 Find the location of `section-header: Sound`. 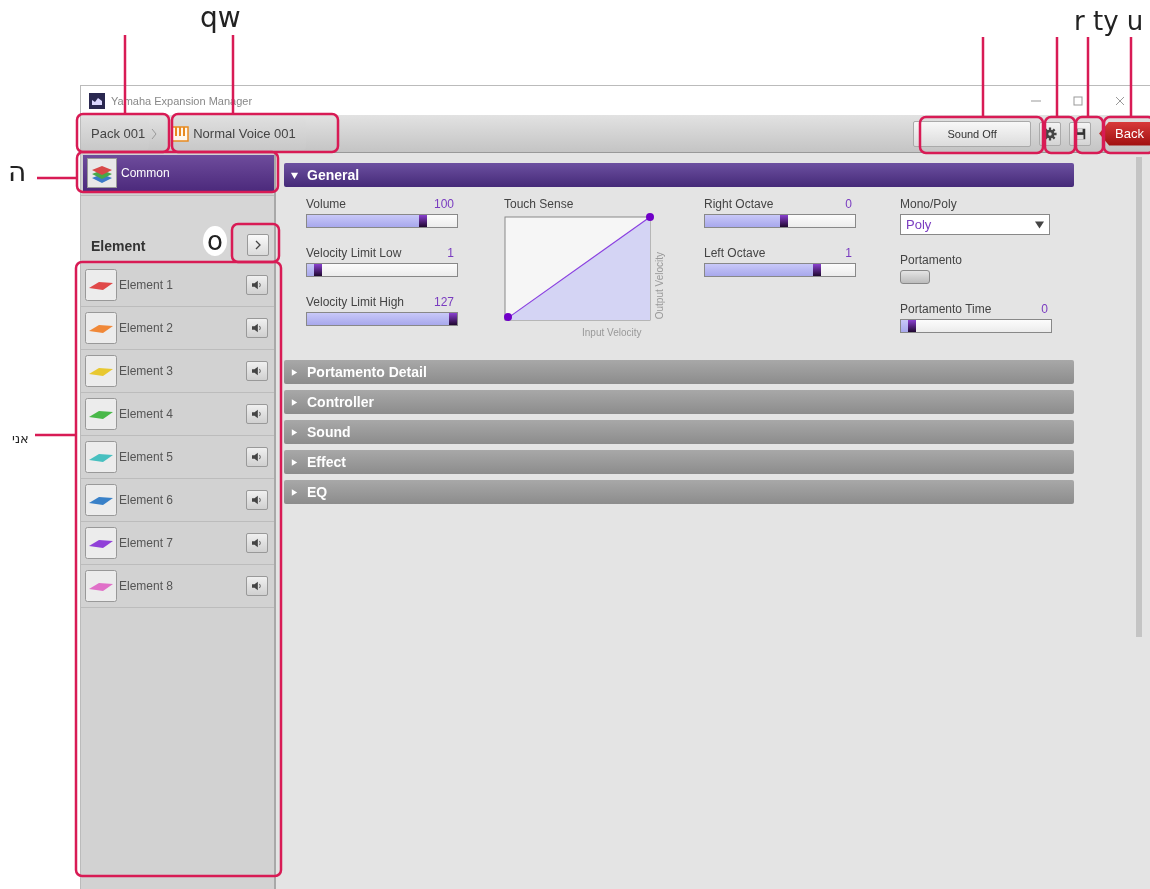

section-header: Sound is located at coordinates (679, 432).